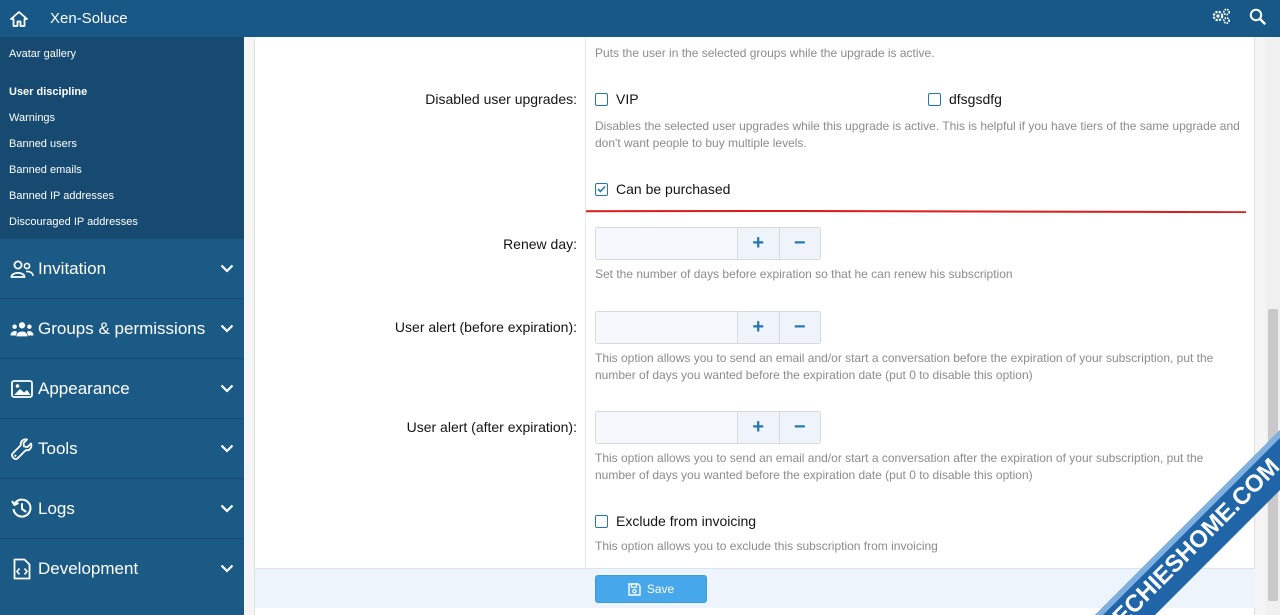 The width and height of the screenshot is (1280, 615). What do you see at coordinates (122, 92) in the screenshot?
I see `sidebar-heading-user-discipline: User discipline` at bounding box center [122, 92].